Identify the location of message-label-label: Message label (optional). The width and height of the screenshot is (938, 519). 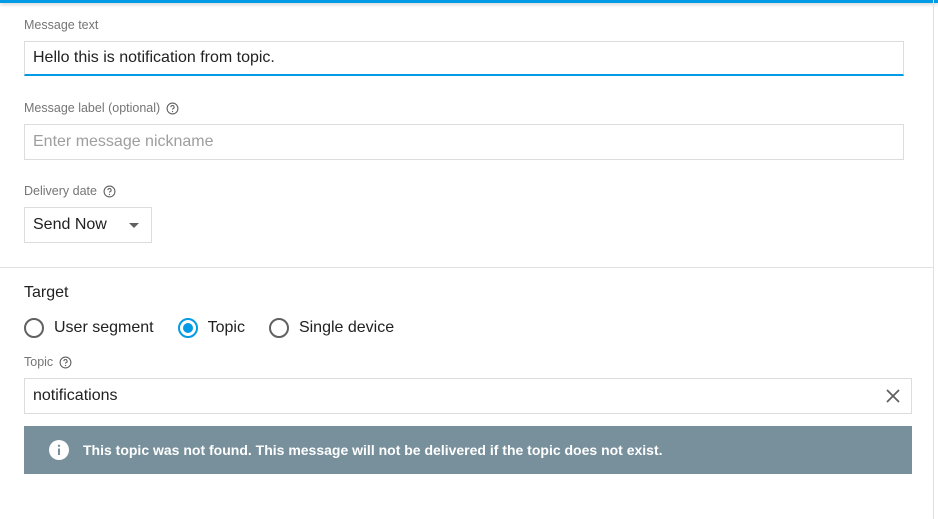
(101, 108).